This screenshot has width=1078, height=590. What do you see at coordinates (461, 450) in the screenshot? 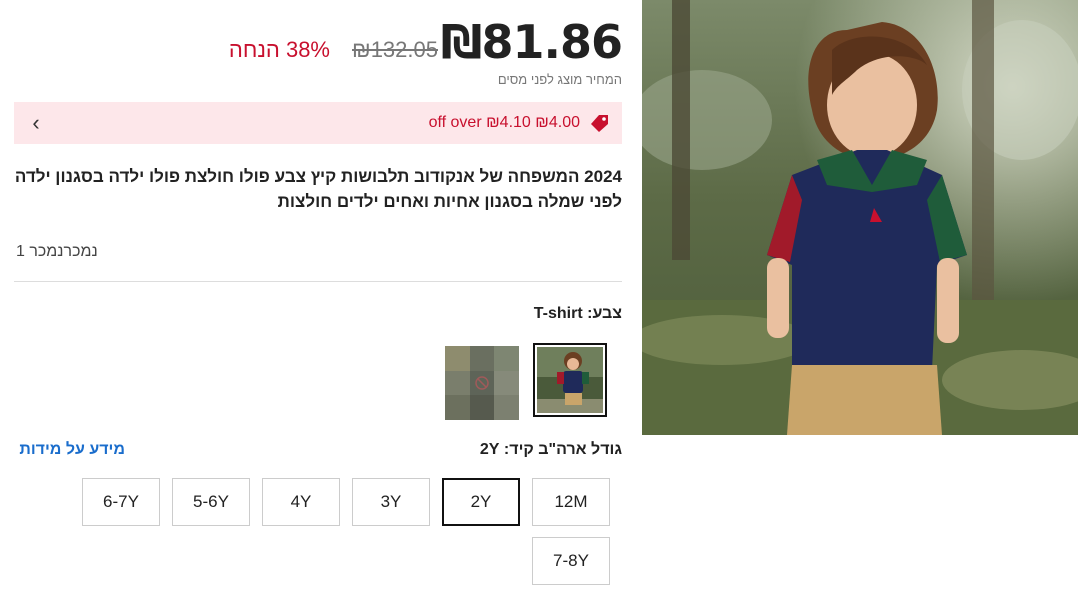
I see `size-label: גודל ארה"ב קיד: 2Y` at bounding box center [461, 450].